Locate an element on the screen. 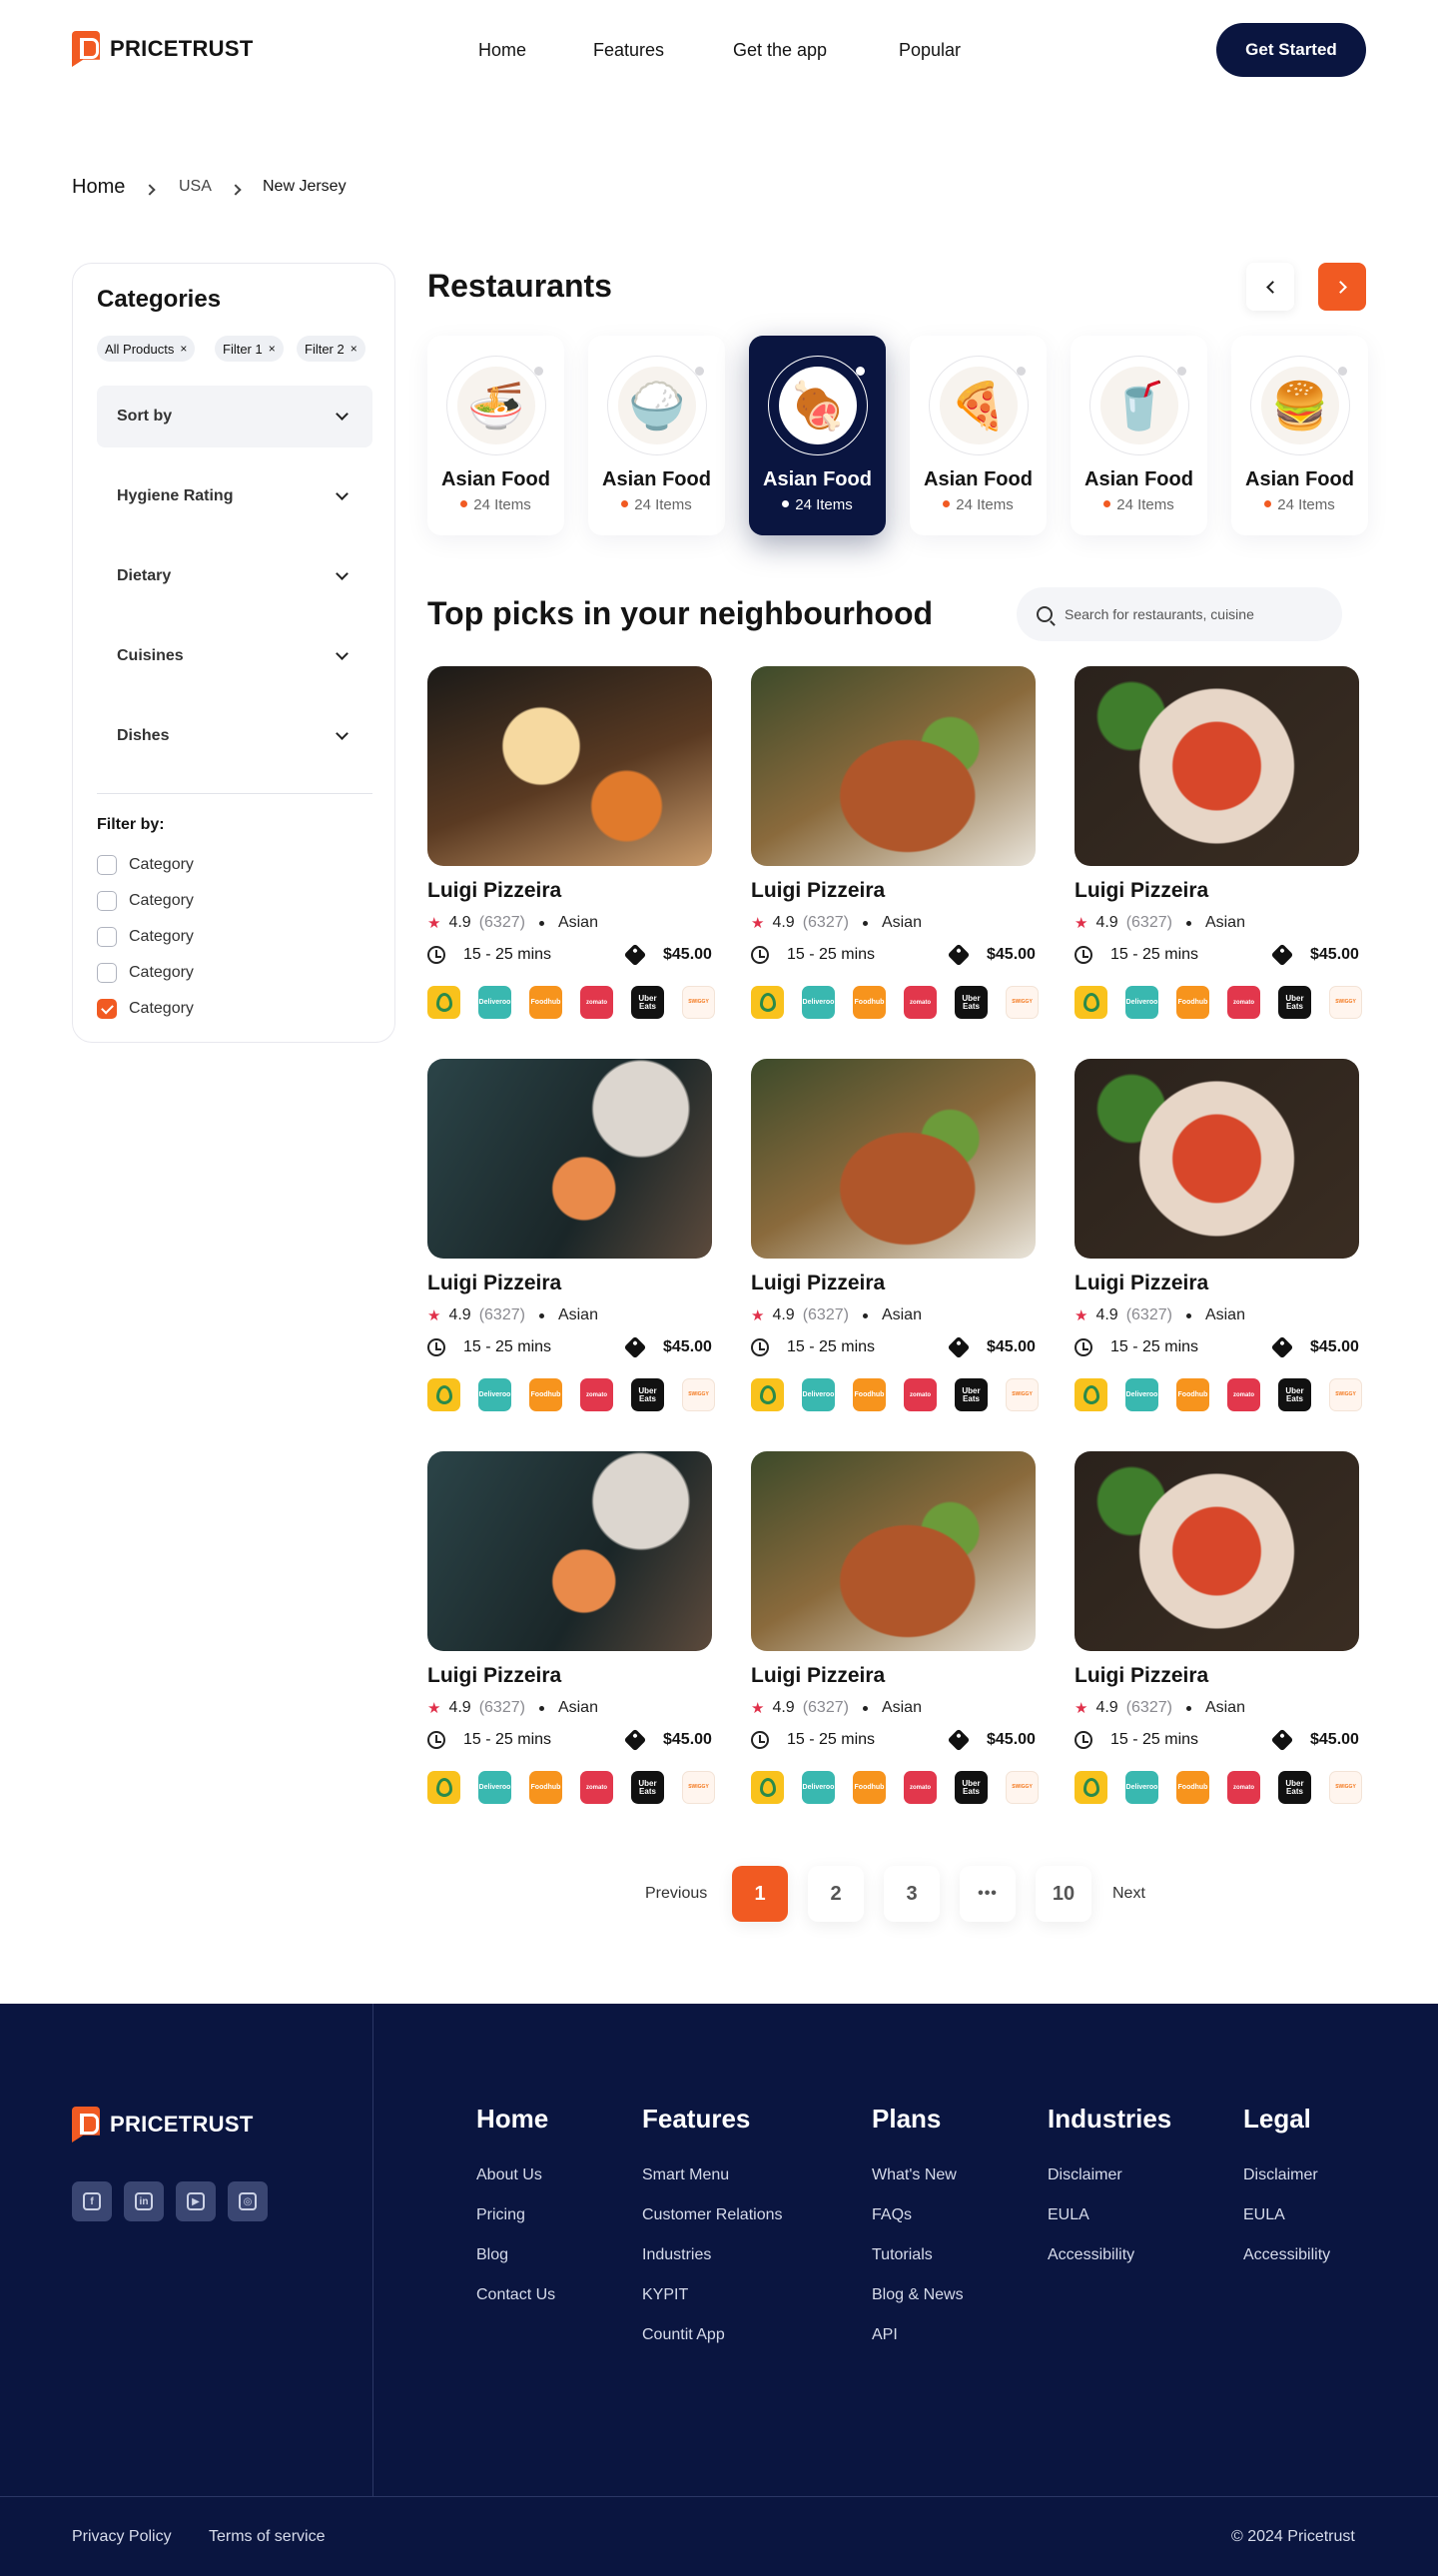  carousel-next-button is located at coordinates (1342, 287).